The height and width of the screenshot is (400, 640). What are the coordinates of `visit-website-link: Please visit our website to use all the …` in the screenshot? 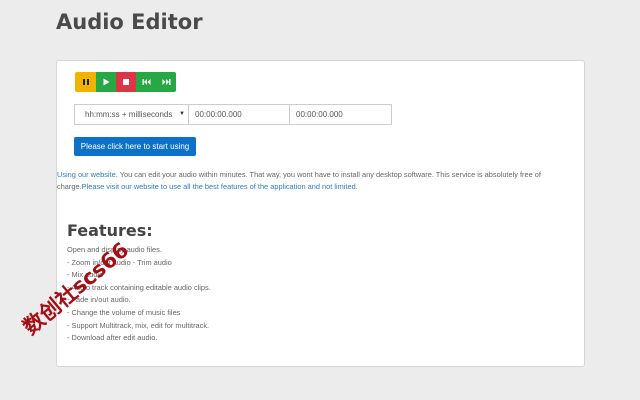 It's located at (220, 186).